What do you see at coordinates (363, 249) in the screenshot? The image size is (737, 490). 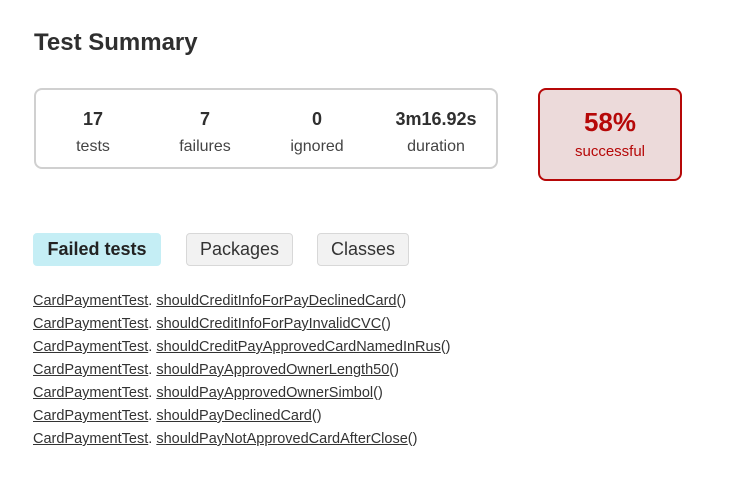 I see `tab-classes: Classes` at bounding box center [363, 249].